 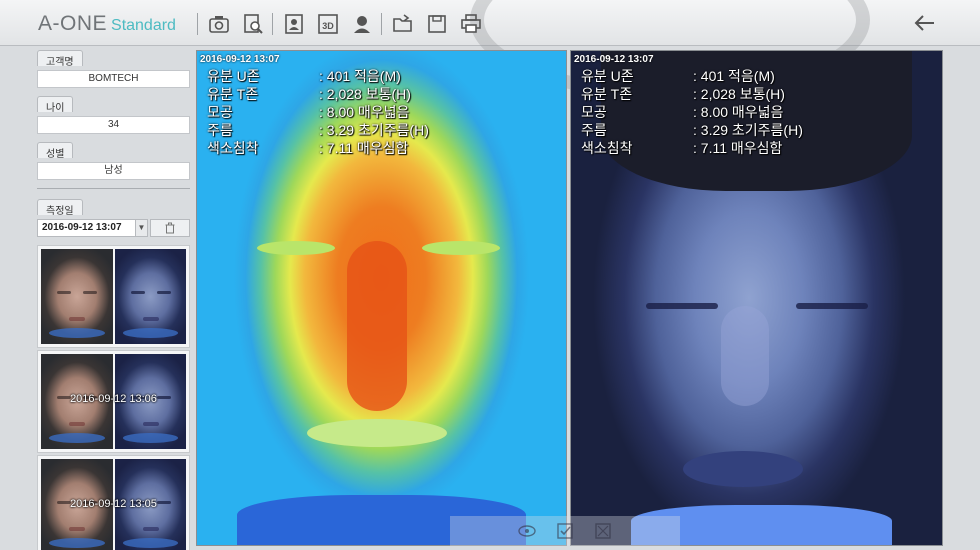 I want to click on face-id-icon, so click(x=294, y=24).